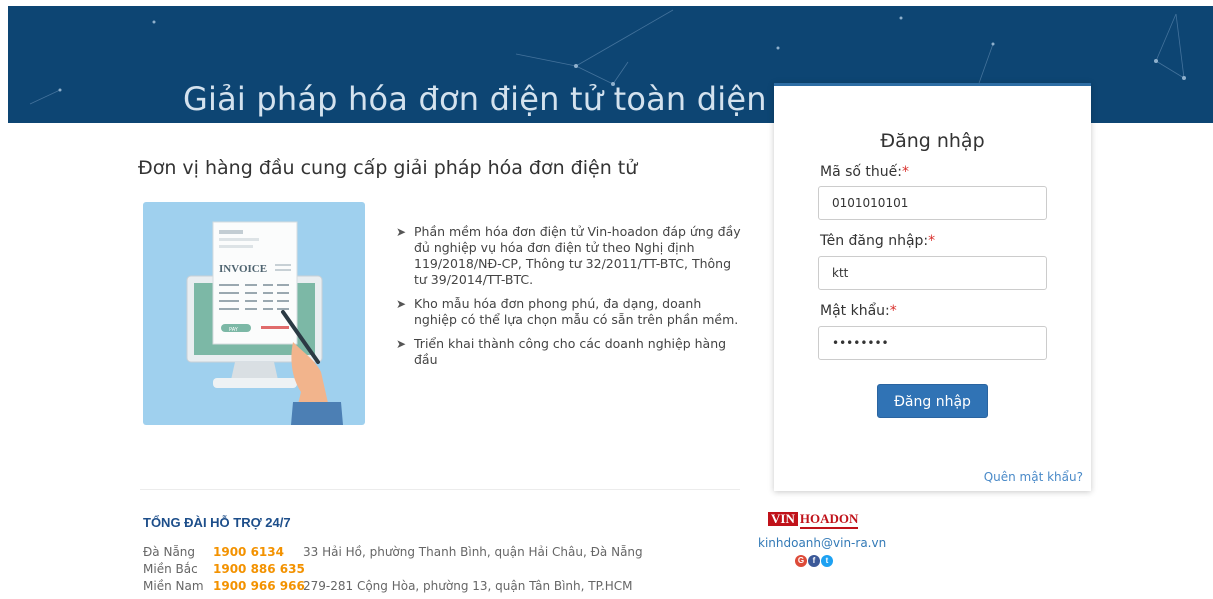  Describe the element at coordinates (932, 273) in the screenshot. I see `username-input: ktt` at that location.